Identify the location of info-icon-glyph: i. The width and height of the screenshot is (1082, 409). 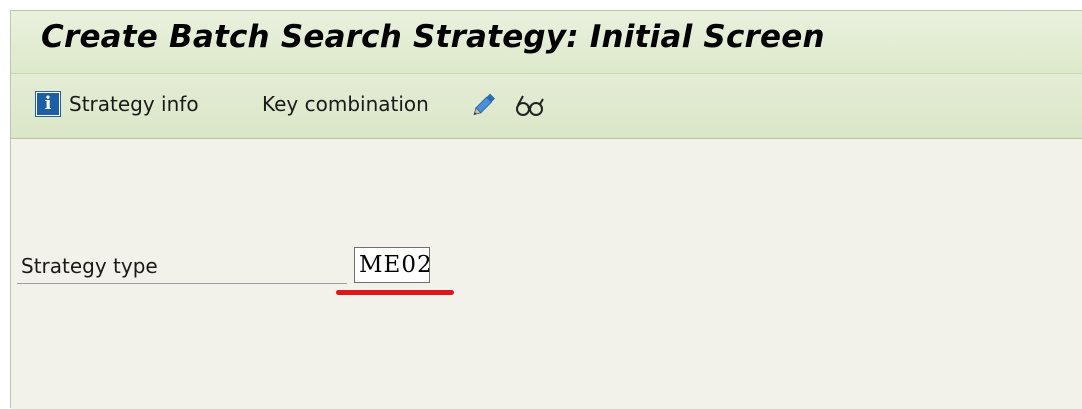
(48, 104).